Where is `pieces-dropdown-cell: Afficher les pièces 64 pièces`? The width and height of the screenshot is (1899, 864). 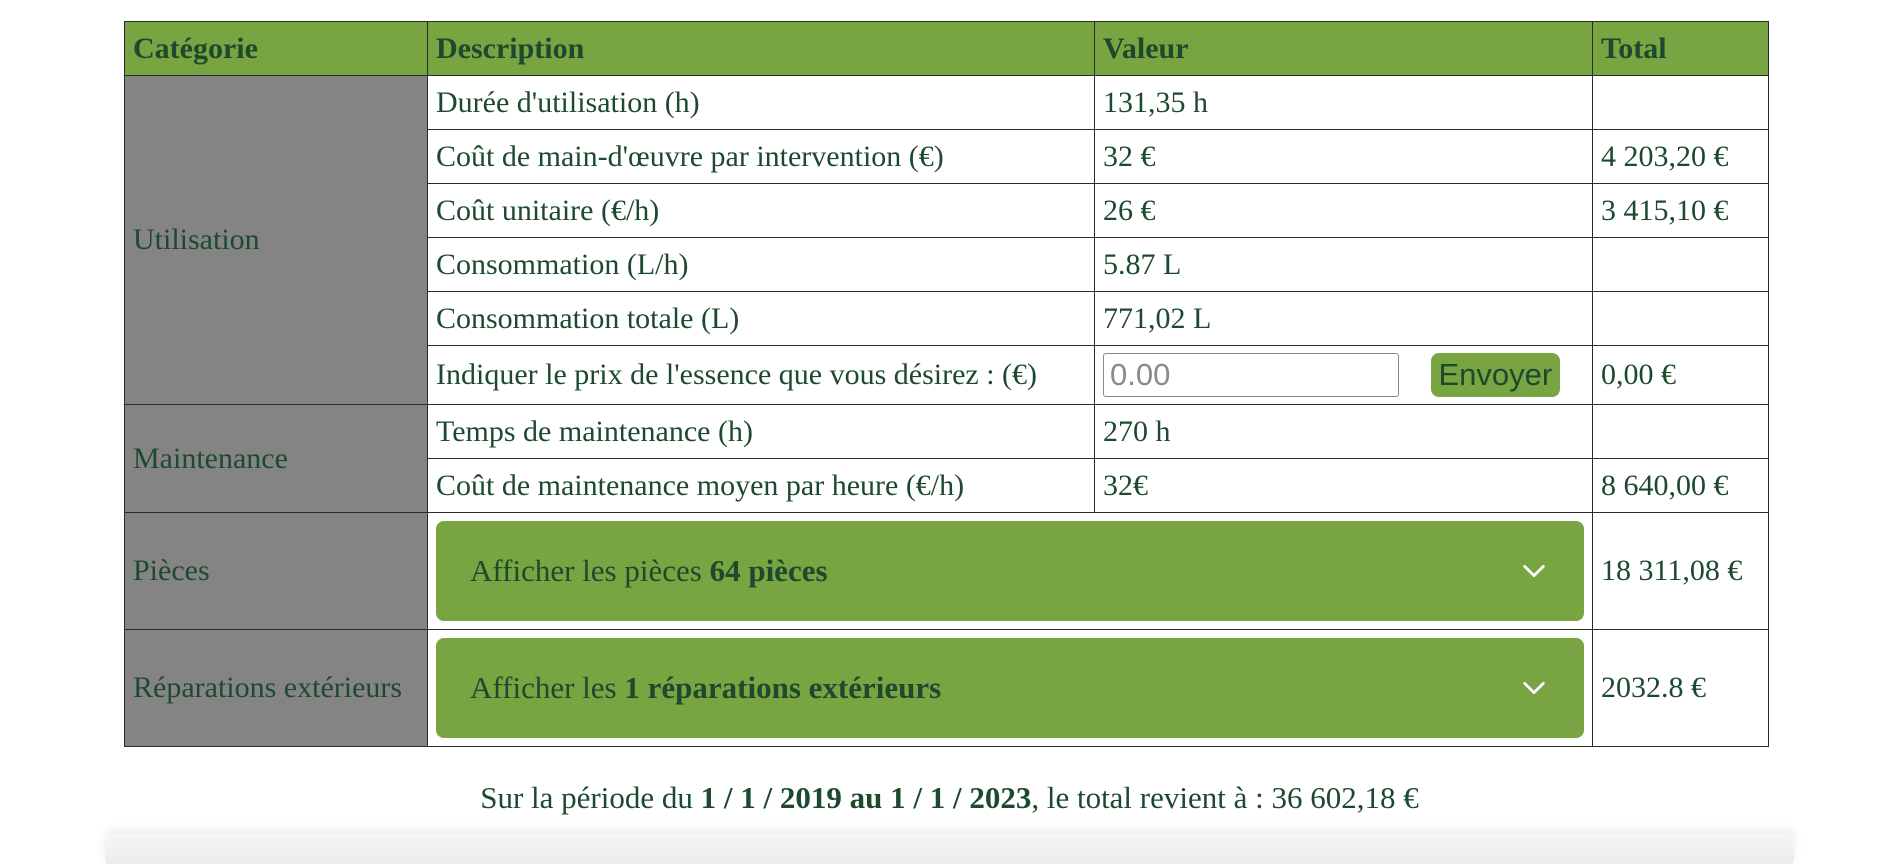
pieces-dropdown-cell: Afficher les pièces 64 pièces is located at coordinates (1010, 571).